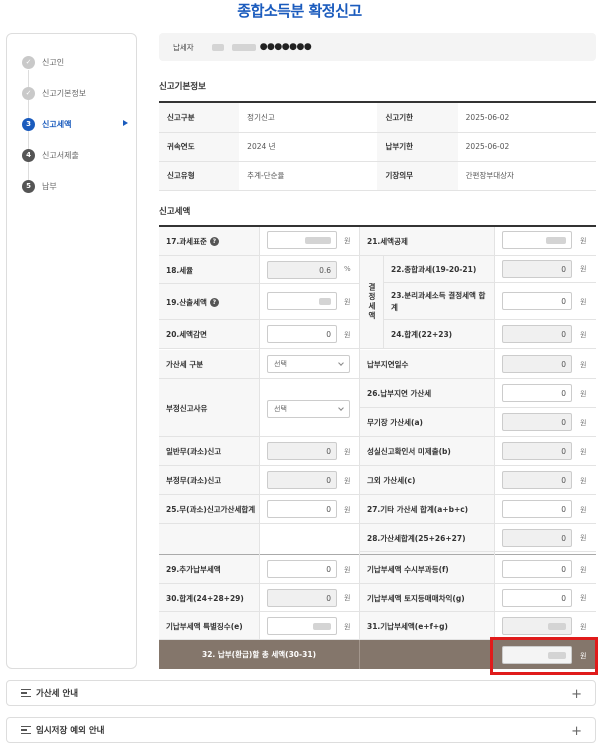  I want to click on label-22: 22.종합과세(19-20-21), so click(434, 269).